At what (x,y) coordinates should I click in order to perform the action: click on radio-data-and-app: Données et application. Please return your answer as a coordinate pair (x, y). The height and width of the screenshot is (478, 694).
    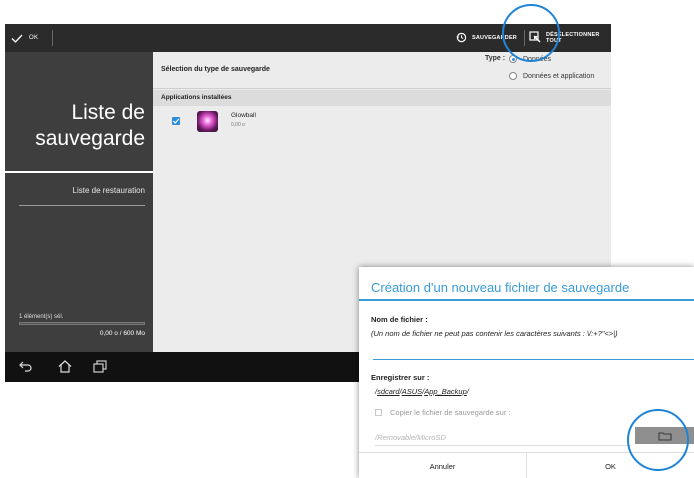
    Looking at the image, I should click on (551, 76).